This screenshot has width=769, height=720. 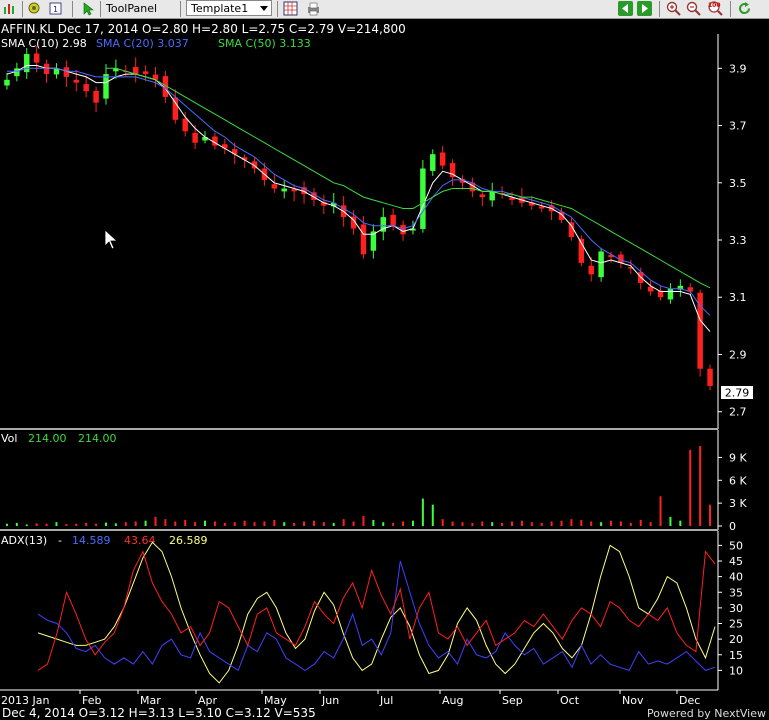 I want to click on price-tick-label: 3.5, so click(x=738, y=183).